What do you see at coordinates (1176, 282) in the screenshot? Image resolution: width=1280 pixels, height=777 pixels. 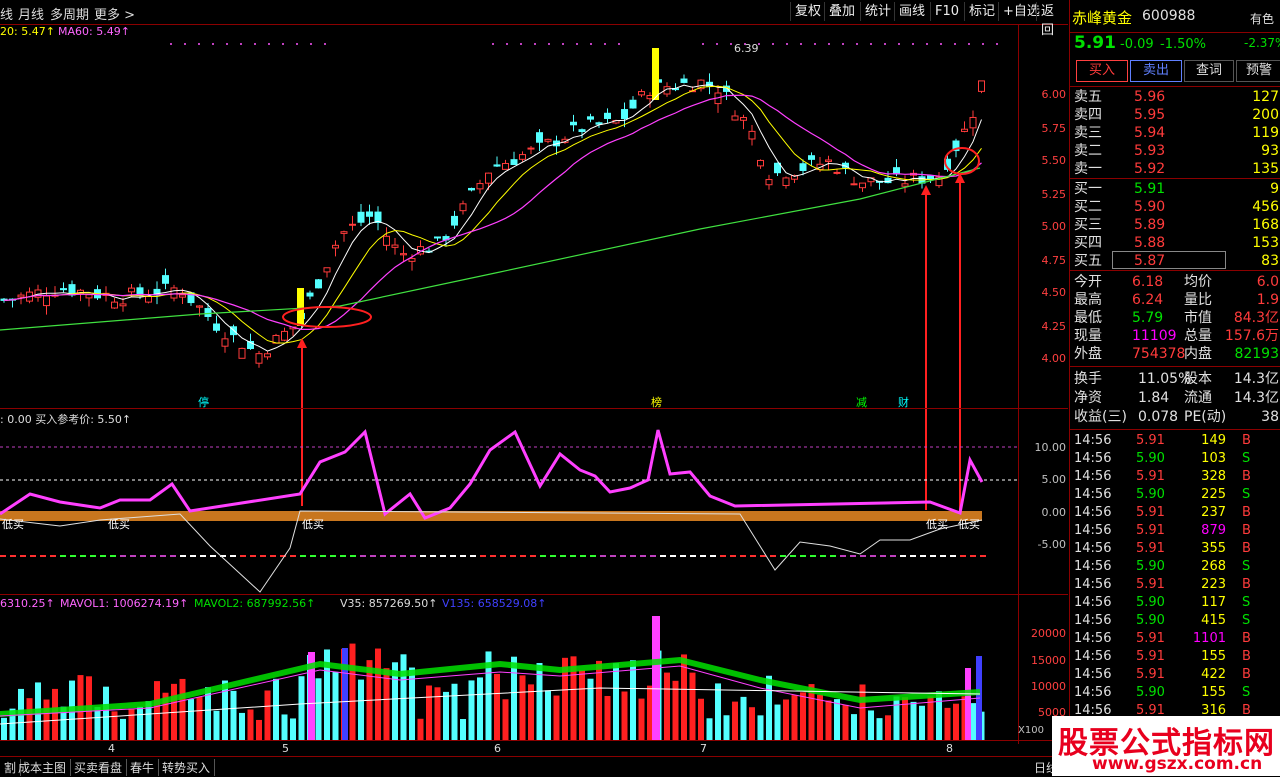 I see `stat-row: 今开 6.18 均价 6.0` at bounding box center [1176, 282].